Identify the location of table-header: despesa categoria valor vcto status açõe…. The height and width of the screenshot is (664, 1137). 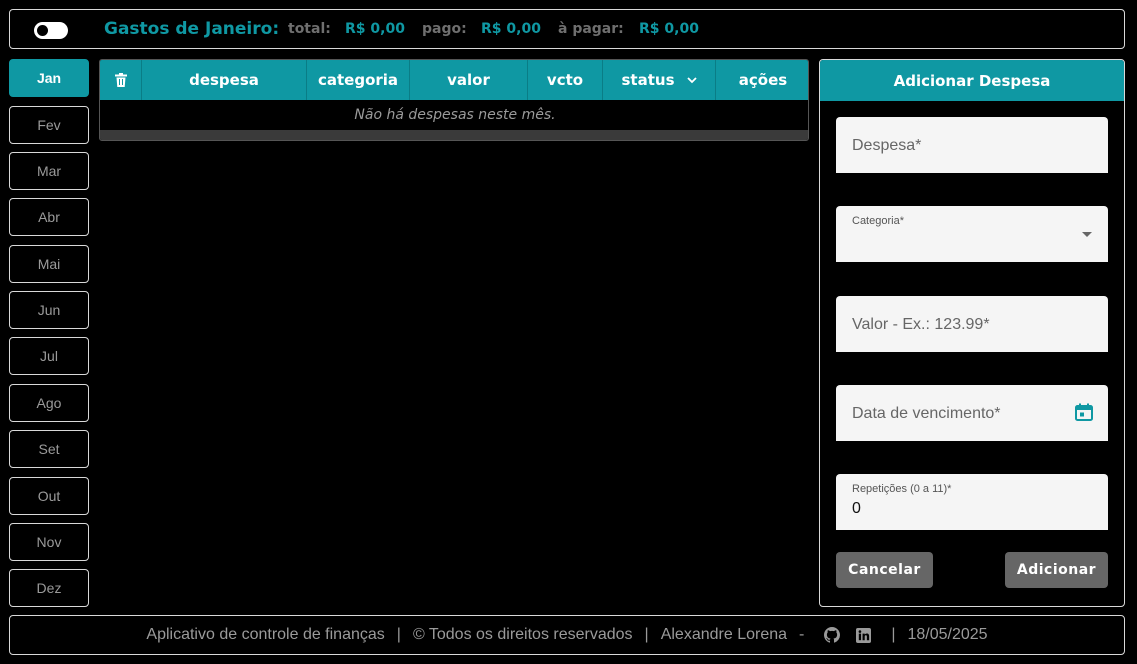
(454, 80).